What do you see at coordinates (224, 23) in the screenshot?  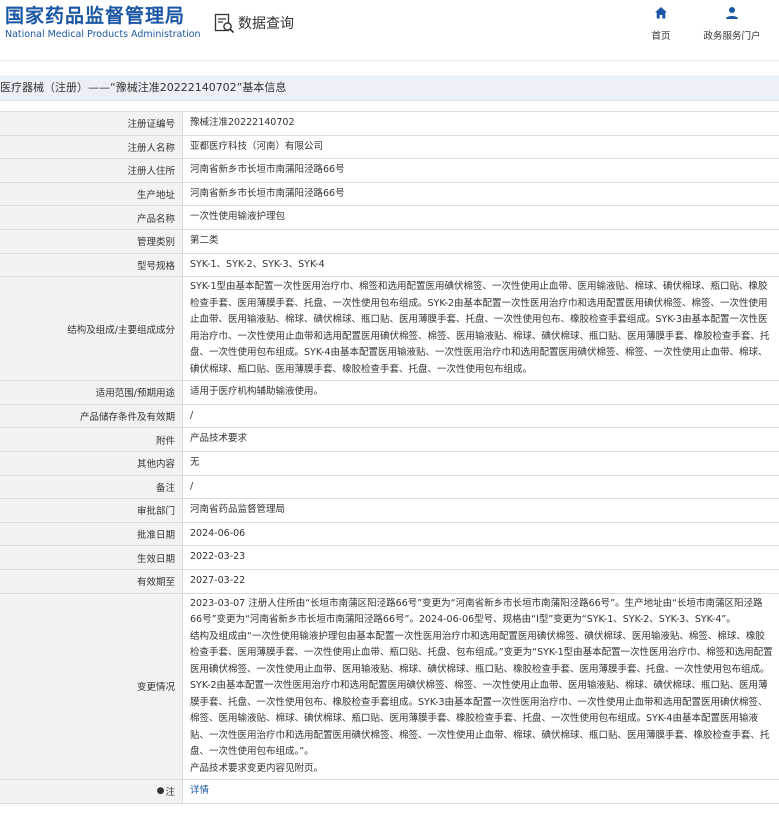 I see `data-query-icon` at bounding box center [224, 23].